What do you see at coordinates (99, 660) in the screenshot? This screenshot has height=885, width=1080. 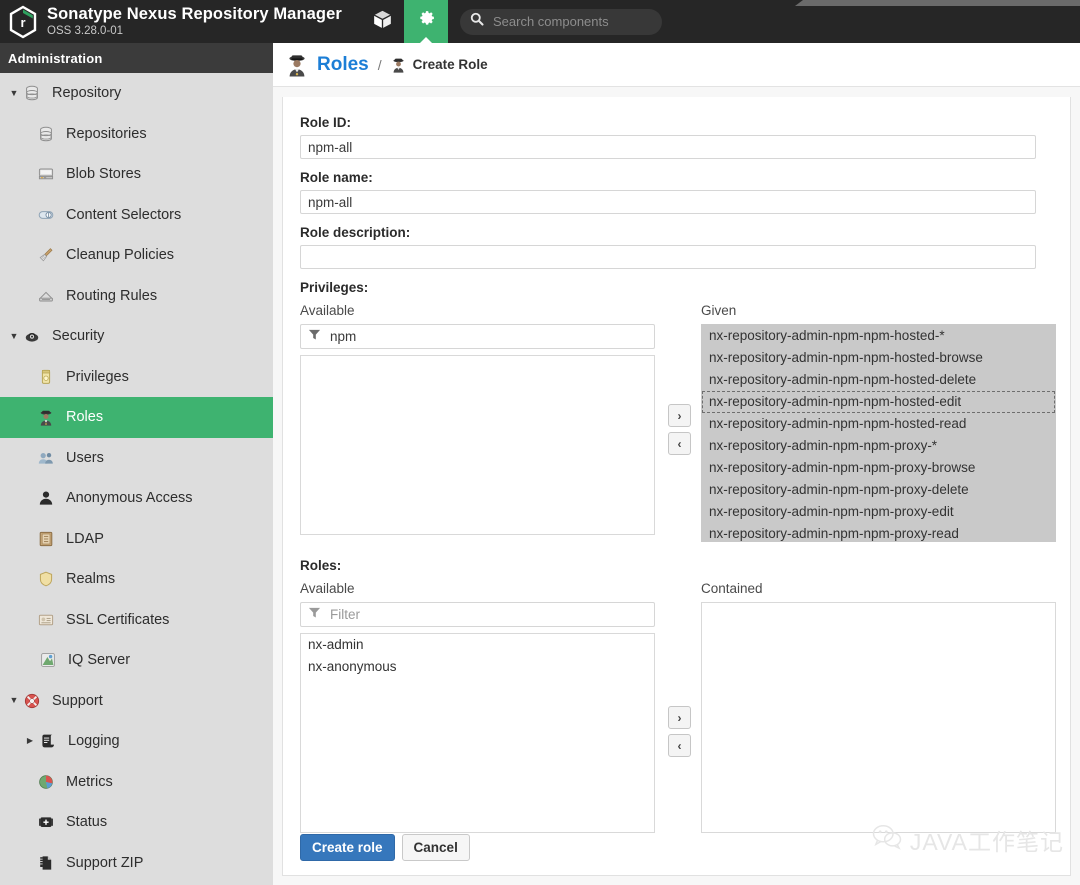 I see `sidebar-item-label: IQ Server` at bounding box center [99, 660].